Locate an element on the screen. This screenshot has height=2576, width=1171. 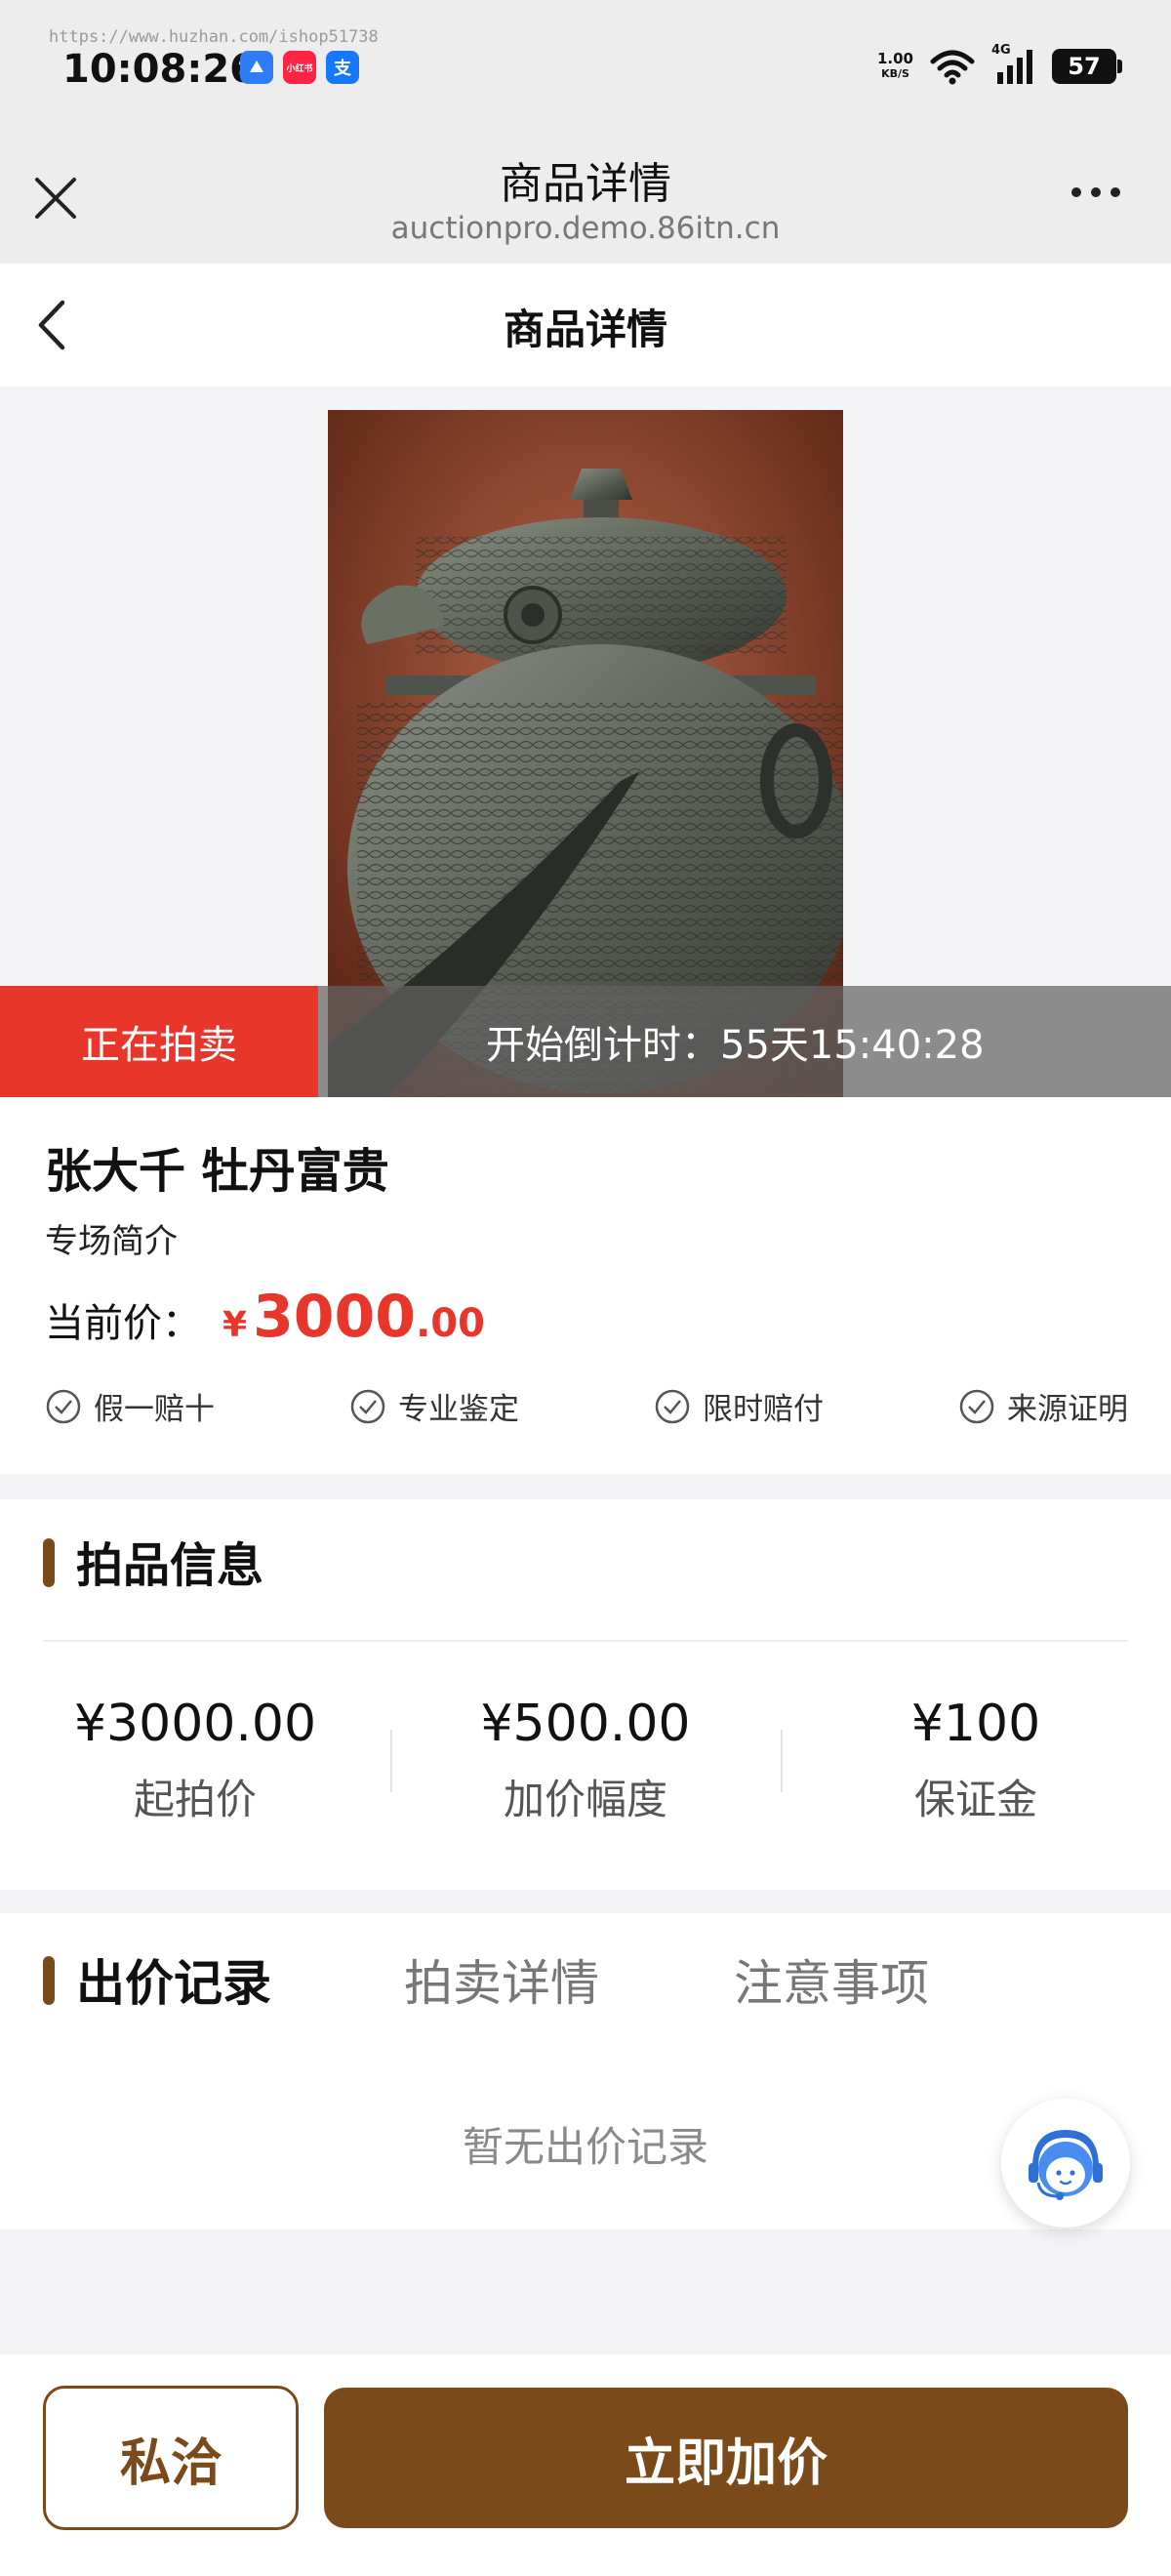
section-accent-bar is located at coordinates (49, 1562).